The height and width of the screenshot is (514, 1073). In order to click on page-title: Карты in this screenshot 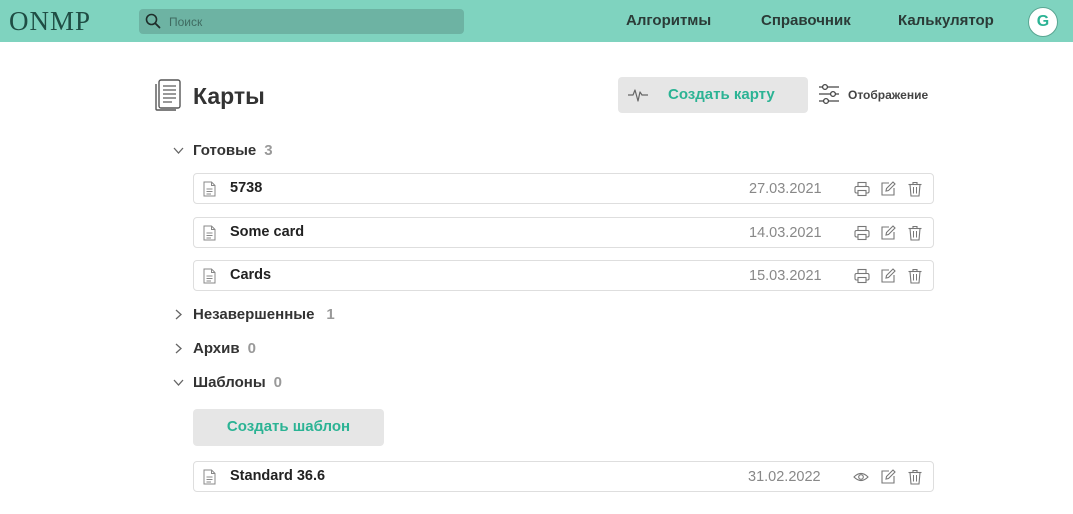, I will do `click(229, 96)`.